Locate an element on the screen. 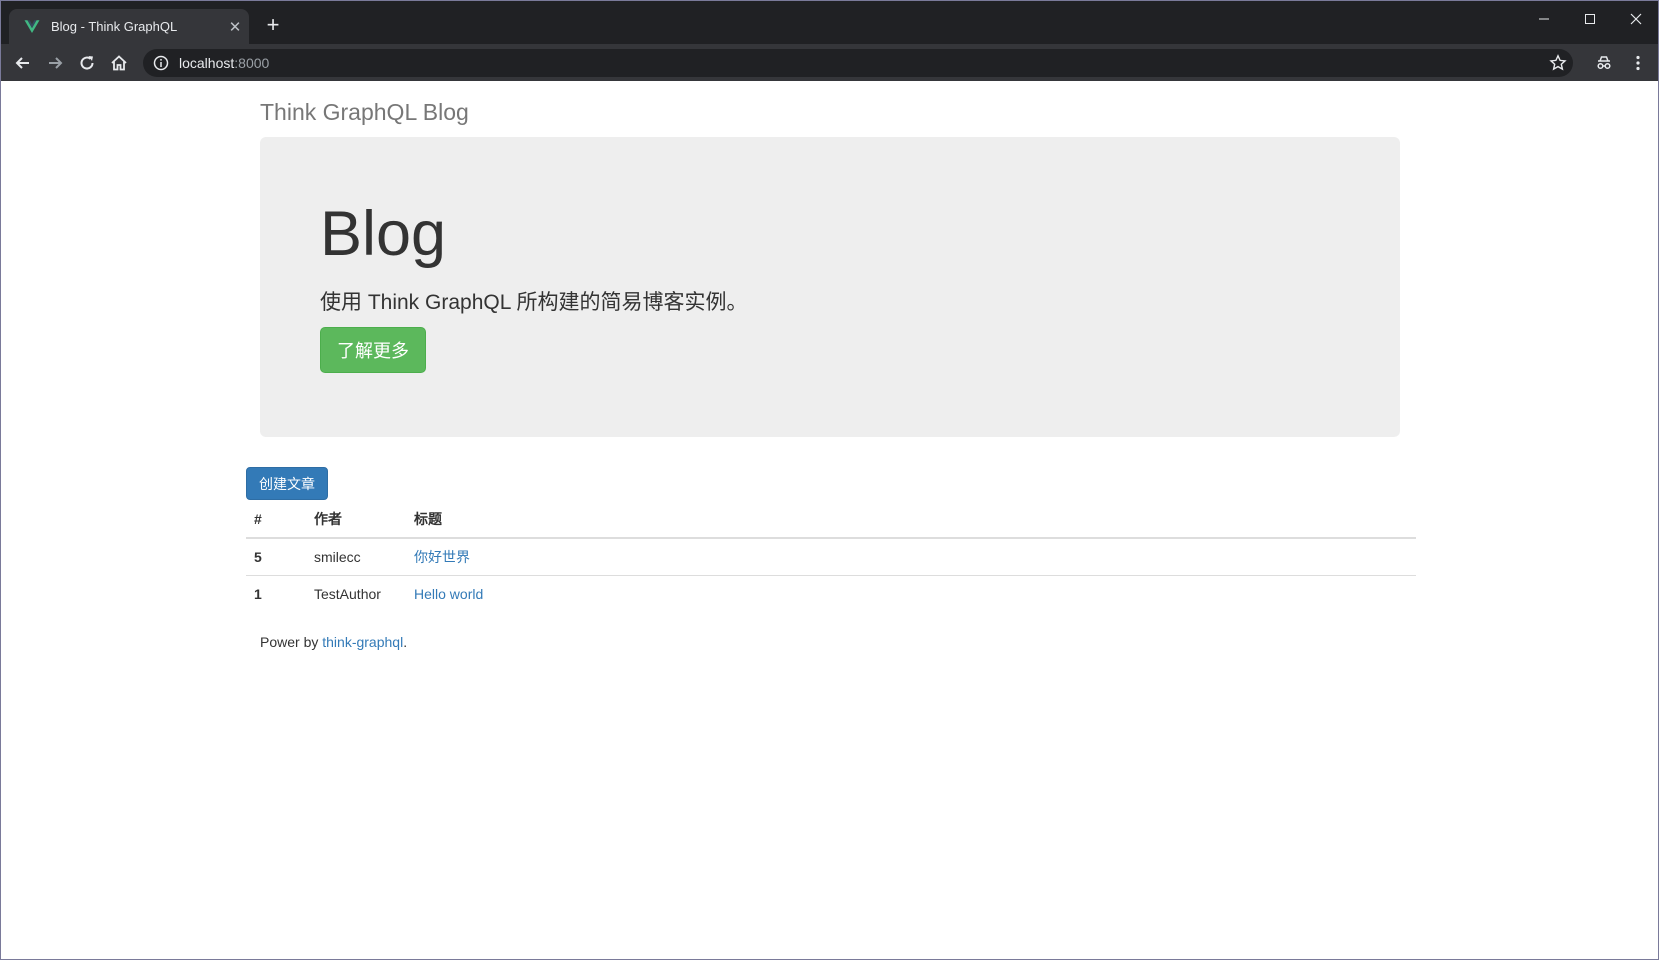  footer-suffix: . is located at coordinates (405, 642).